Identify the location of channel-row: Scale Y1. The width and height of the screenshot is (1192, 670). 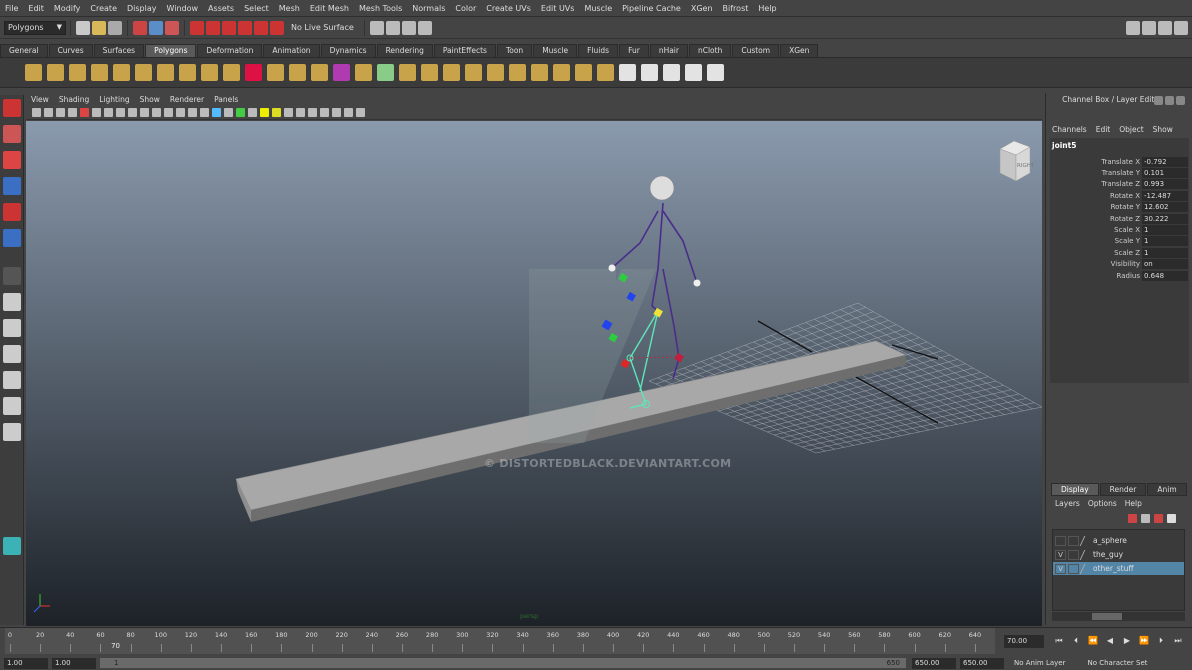
(1119, 241).